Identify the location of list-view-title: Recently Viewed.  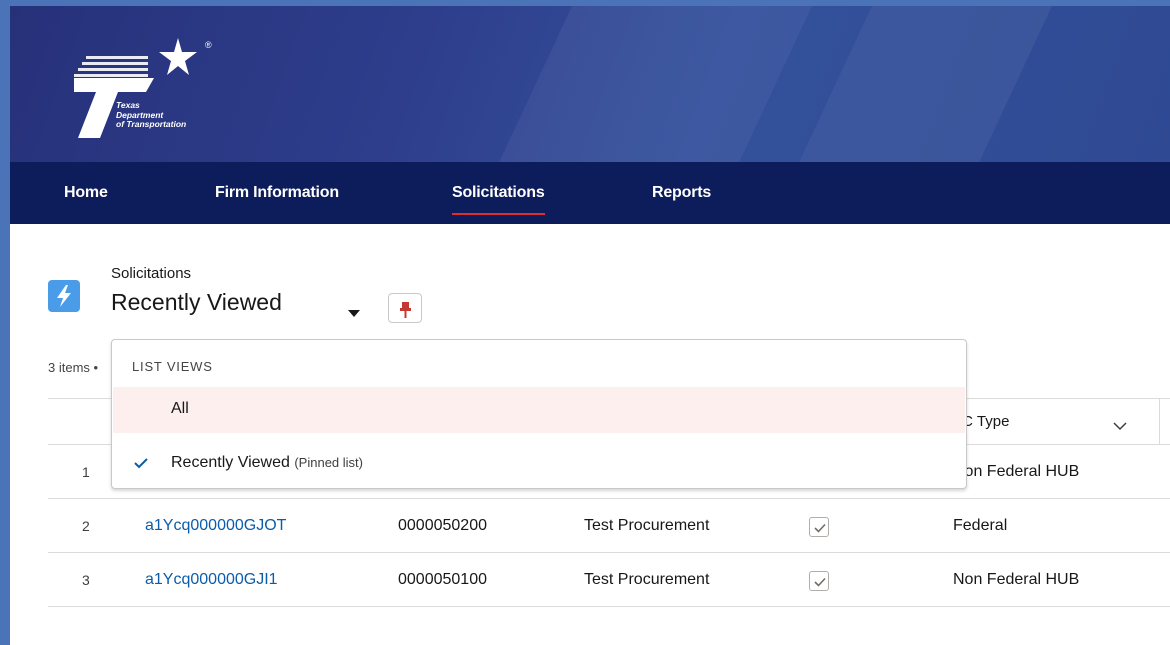
(196, 302).